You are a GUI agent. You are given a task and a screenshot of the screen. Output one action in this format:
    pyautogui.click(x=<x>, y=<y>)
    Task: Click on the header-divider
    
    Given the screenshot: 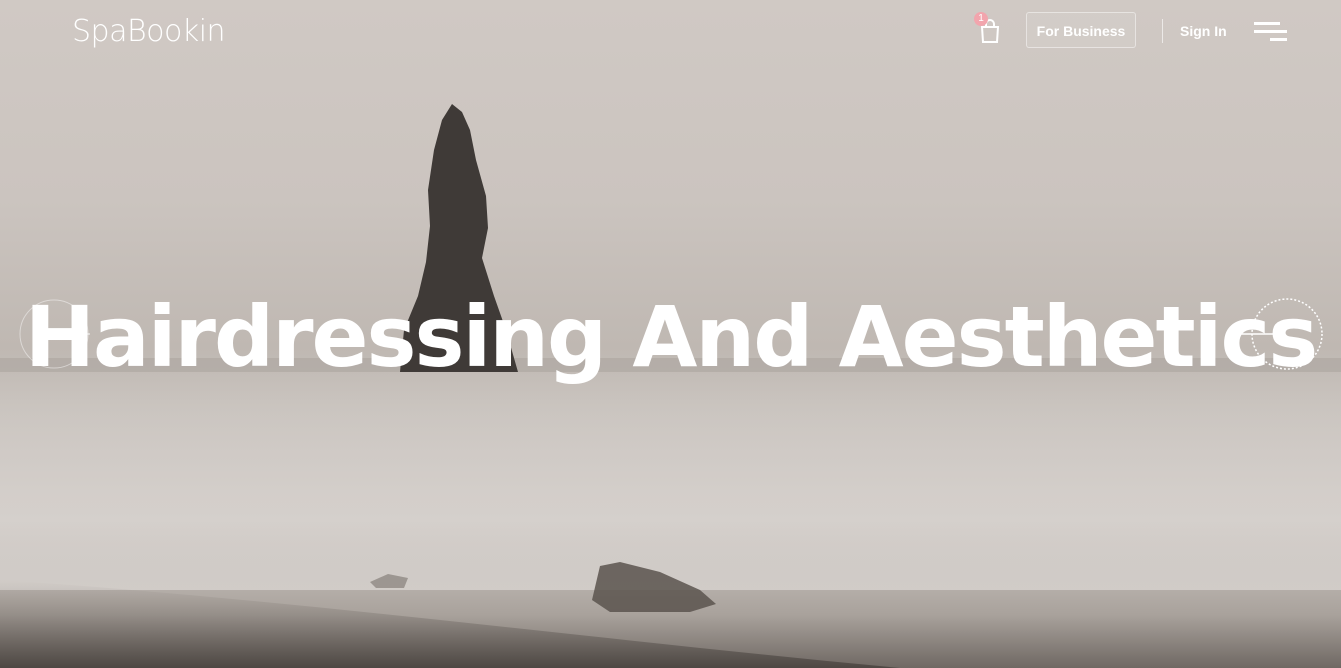 What is the action you would take?
    pyautogui.click(x=1162, y=31)
    